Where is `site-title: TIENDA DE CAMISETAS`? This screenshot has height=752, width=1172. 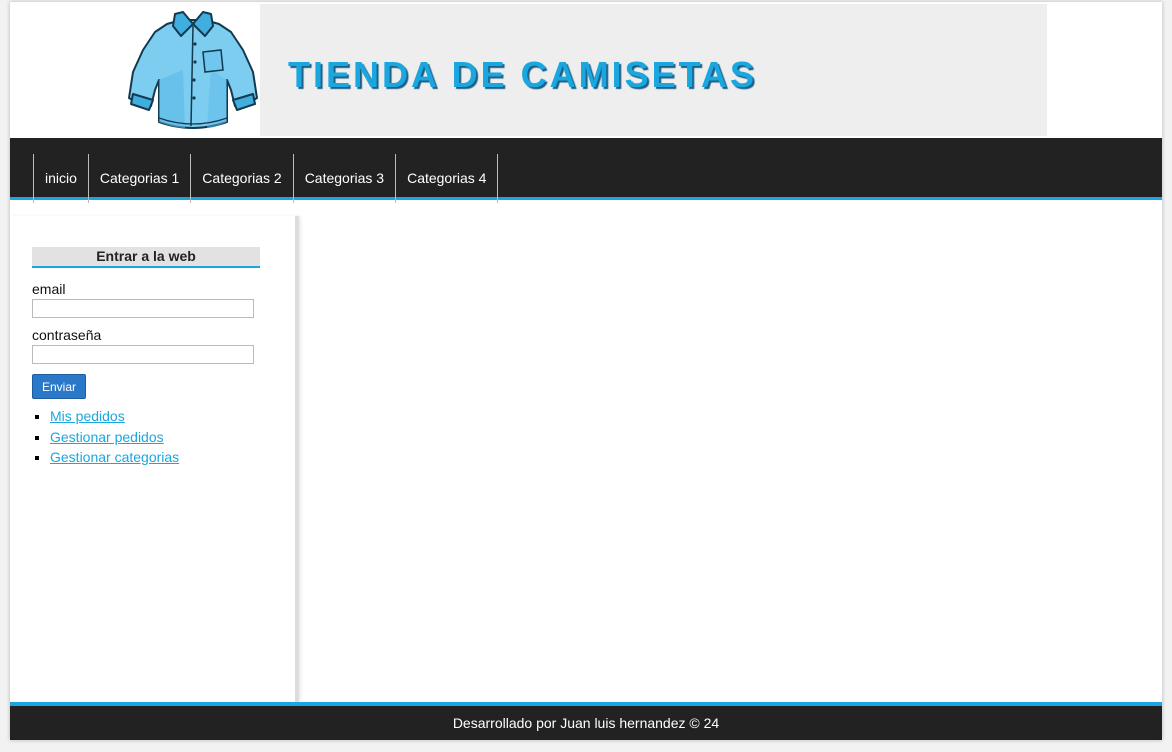 site-title: TIENDA DE CAMISETAS is located at coordinates (523, 74).